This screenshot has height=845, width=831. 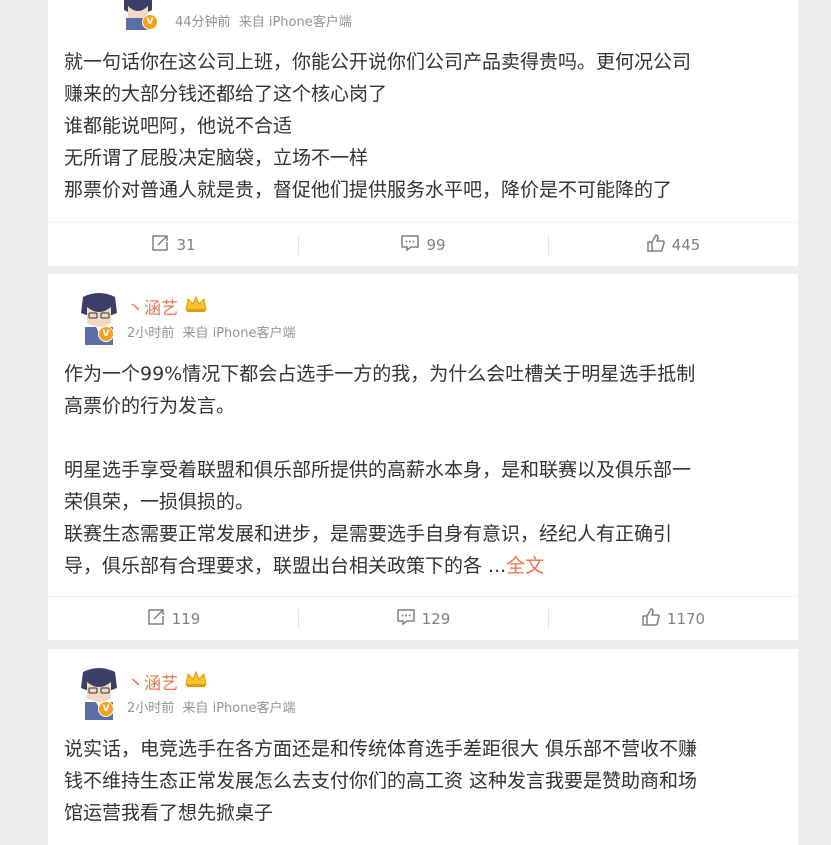 What do you see at coordinates (216, 158) in the screenshot?
I see `post-text-line: 无所谓了屁股决定脑袋，立场不一样` at bounding box center [216, 158].